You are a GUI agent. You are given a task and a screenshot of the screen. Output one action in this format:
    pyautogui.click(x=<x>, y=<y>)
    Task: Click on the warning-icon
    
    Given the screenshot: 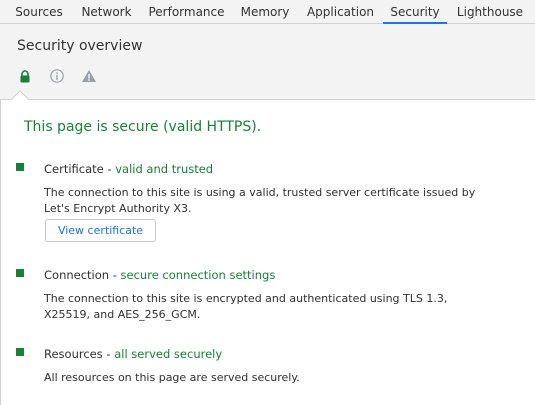 What is the action you would take?
    pyautogui.click(x=89, y=76)
    